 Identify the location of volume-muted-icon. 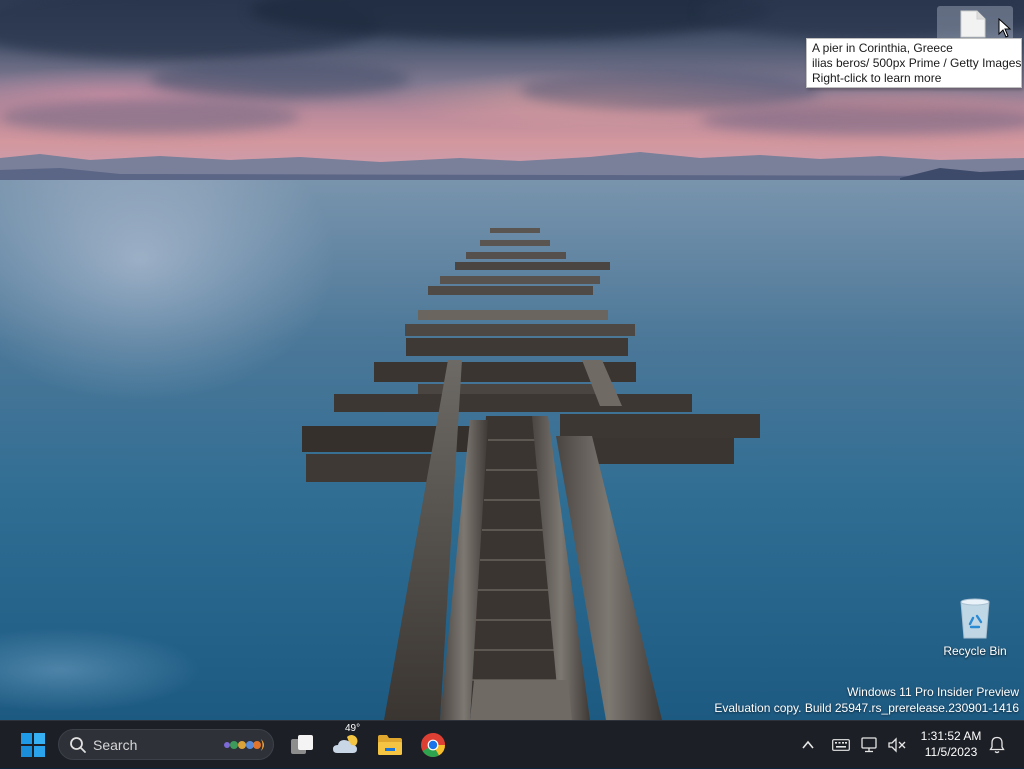
(897, 745).